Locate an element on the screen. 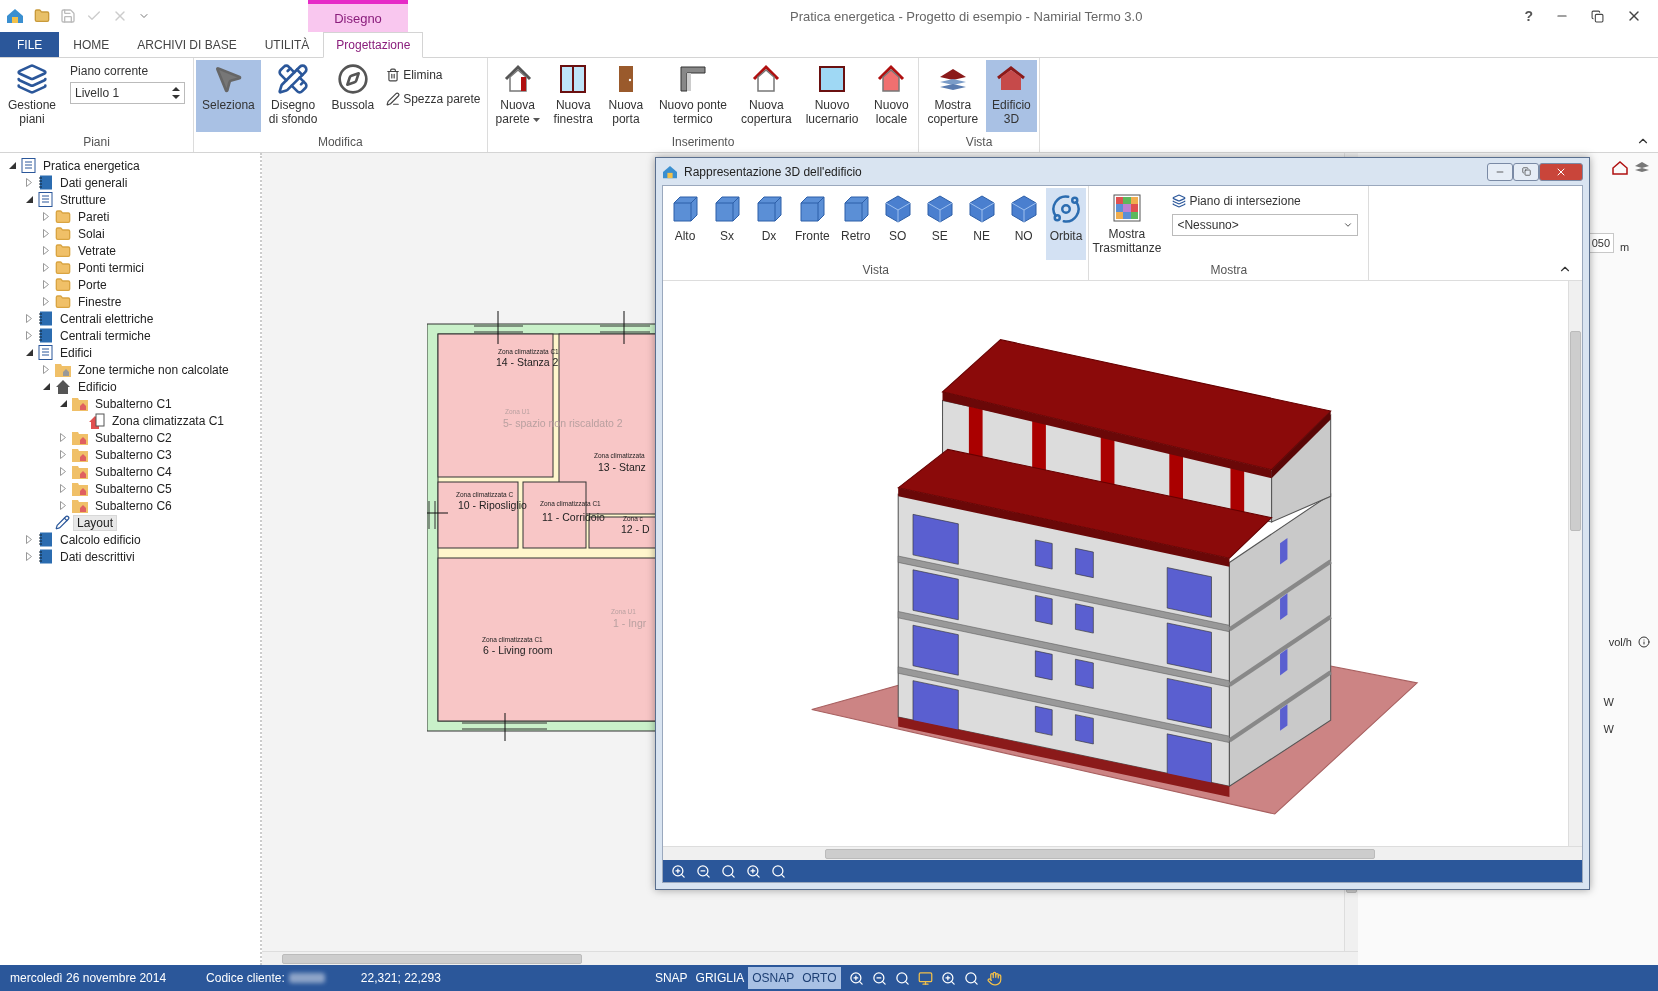  tree-item: Subalterno C3 is located at coordinates (133, 454).